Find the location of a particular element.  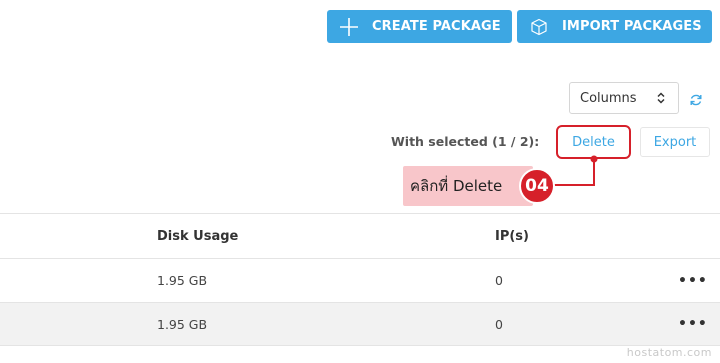

refresh-icon is located at coordinates (696, 99).